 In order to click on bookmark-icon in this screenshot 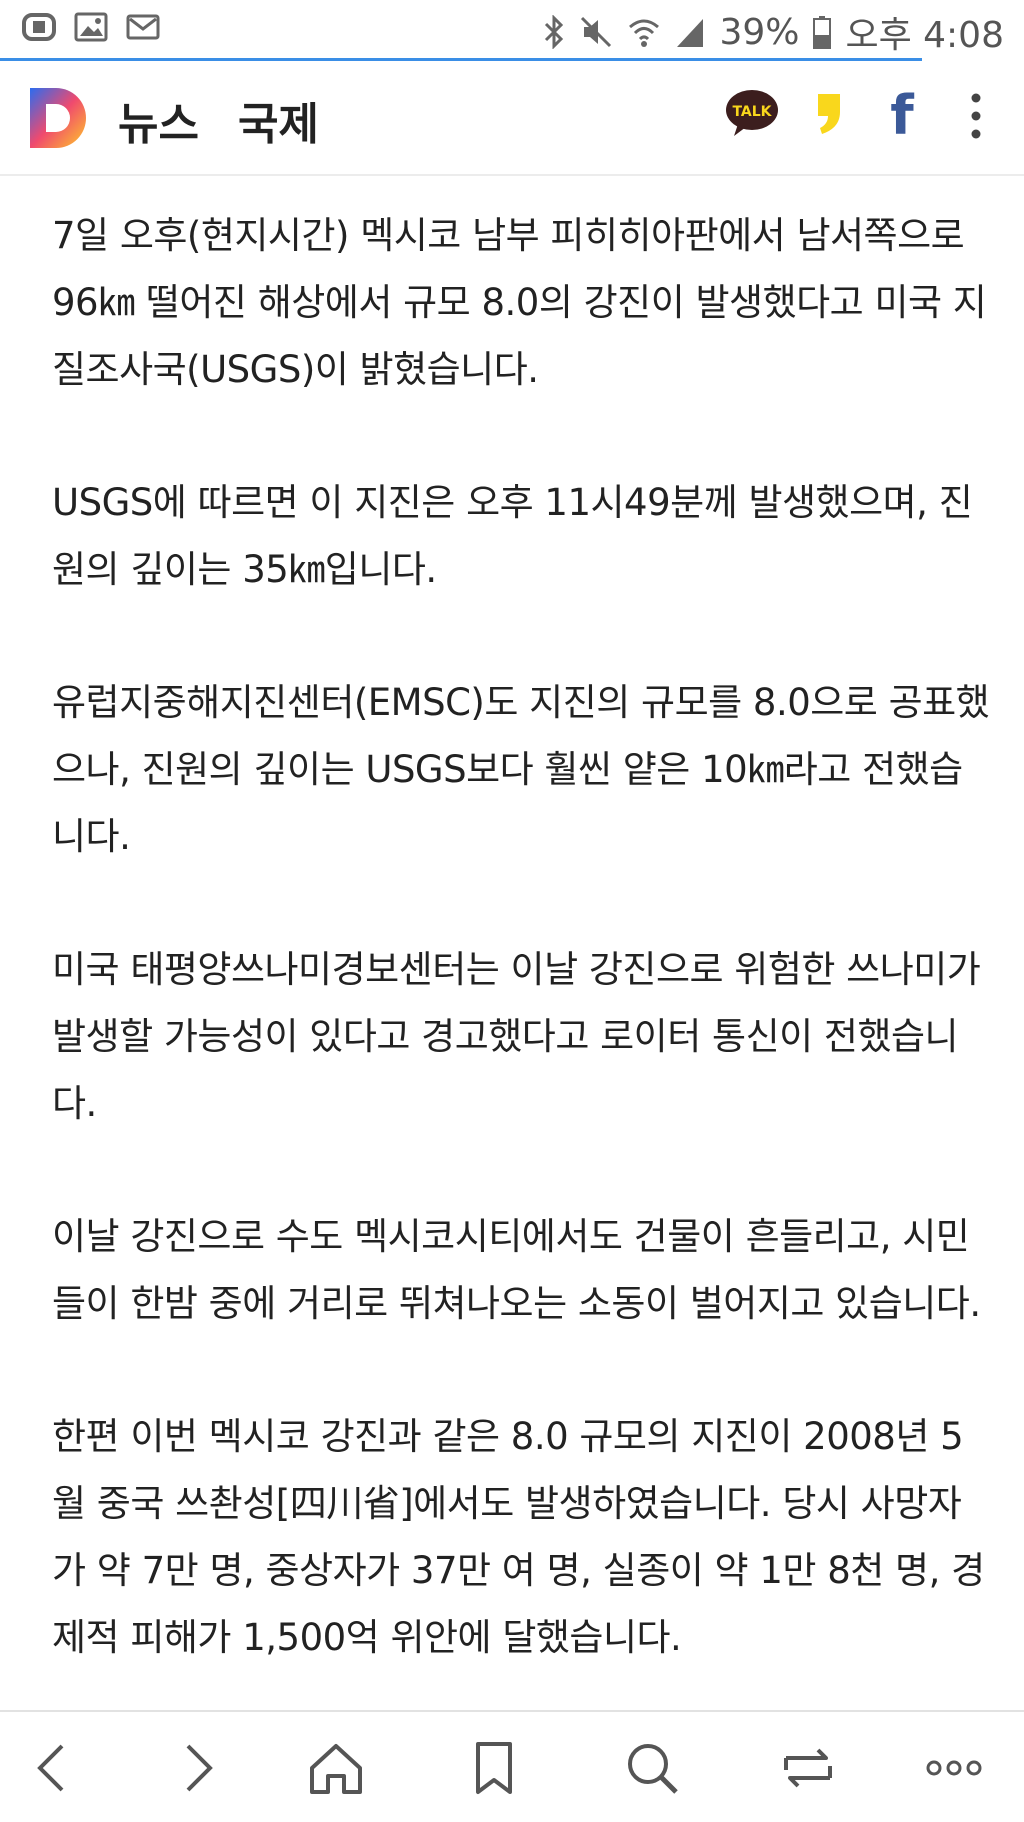, I will do `click(494, 1768)`.